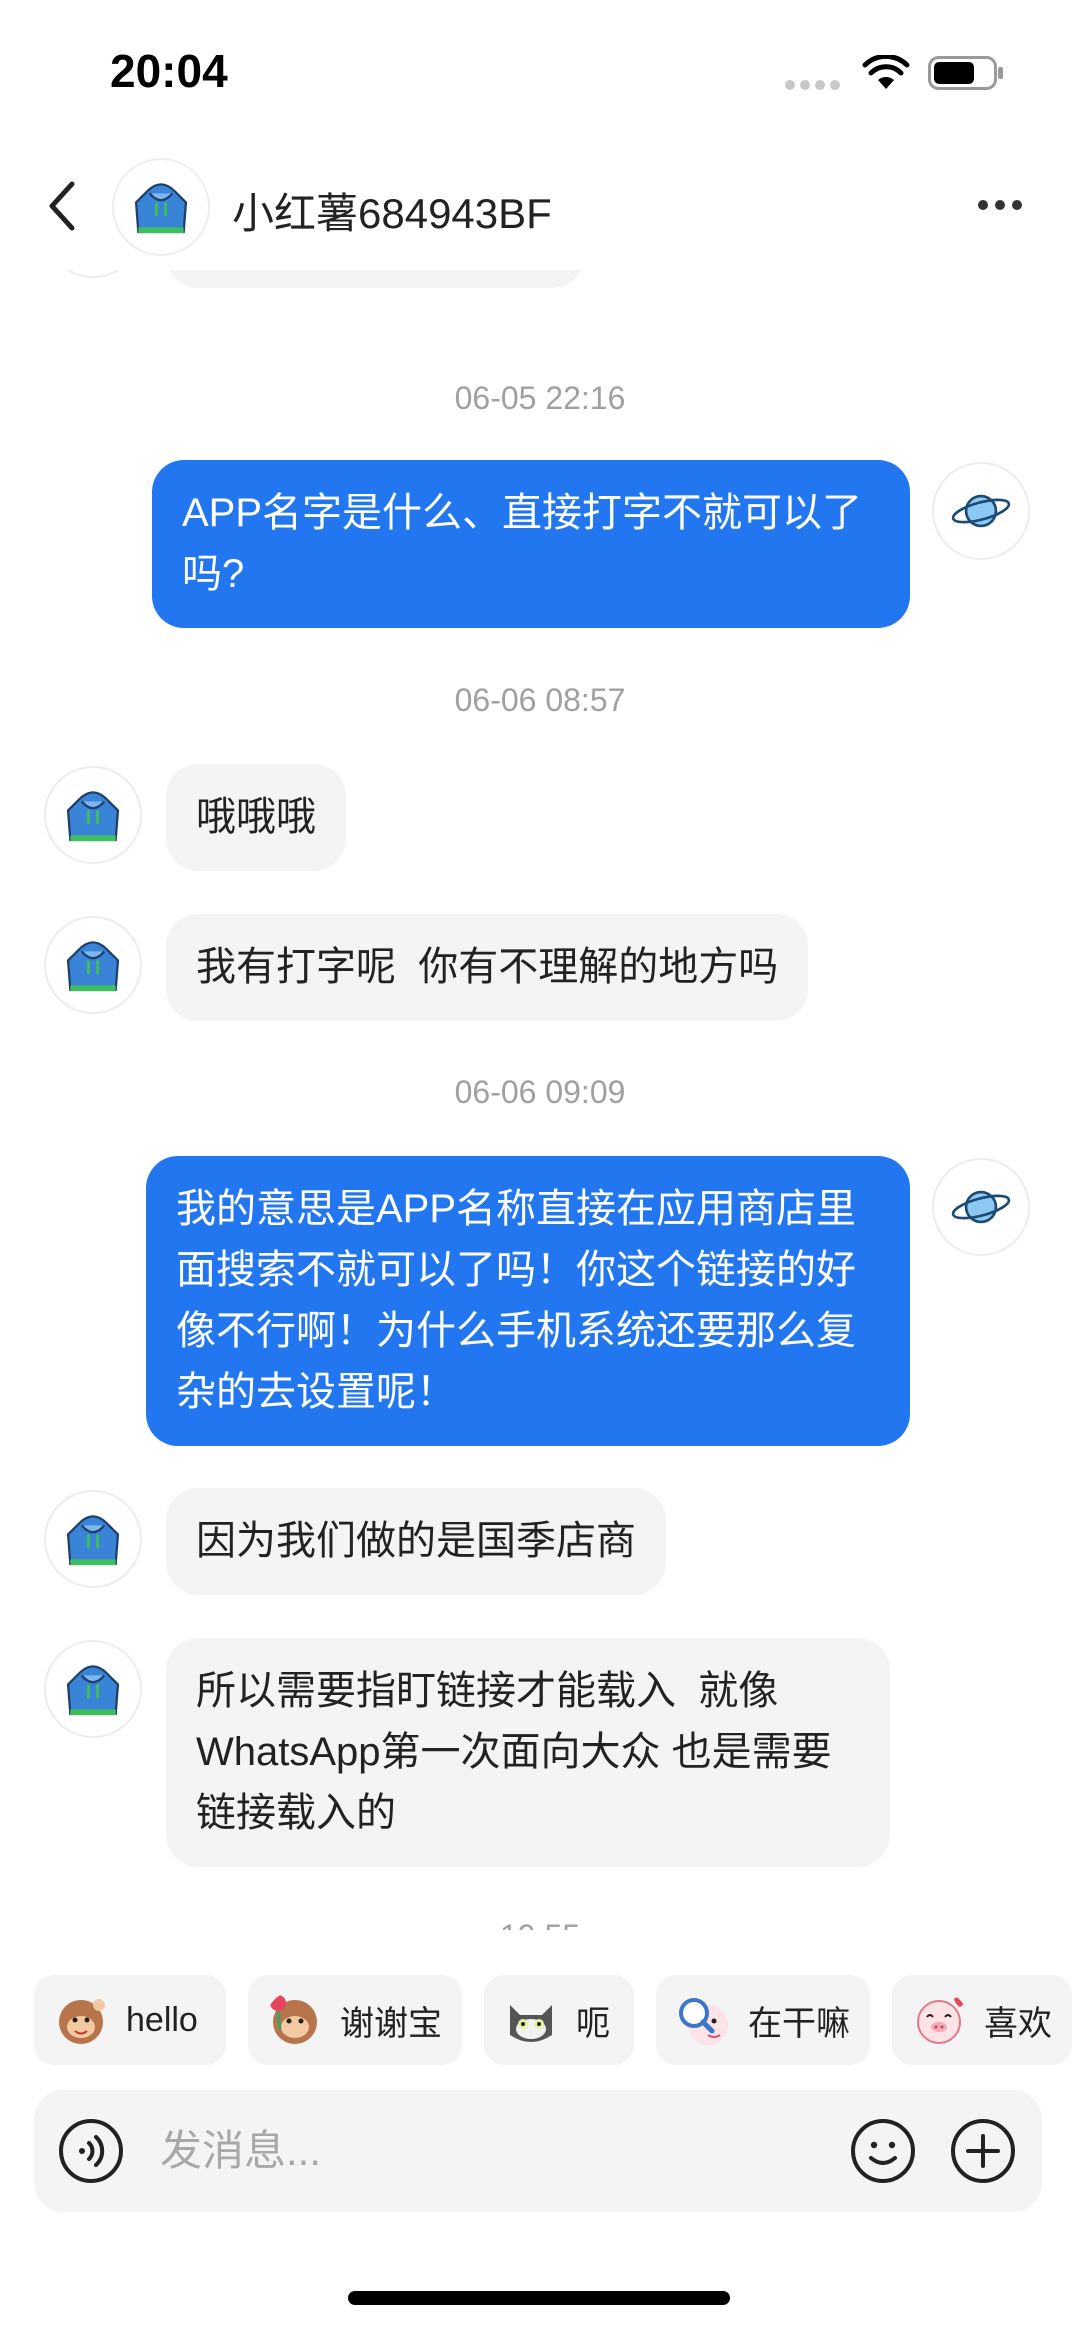 The image size is (1080, 2337). What do you see at coordinates (169, 71) in the screenshot?
I see `status-time: 20:04` at bounding box center [169, 71].